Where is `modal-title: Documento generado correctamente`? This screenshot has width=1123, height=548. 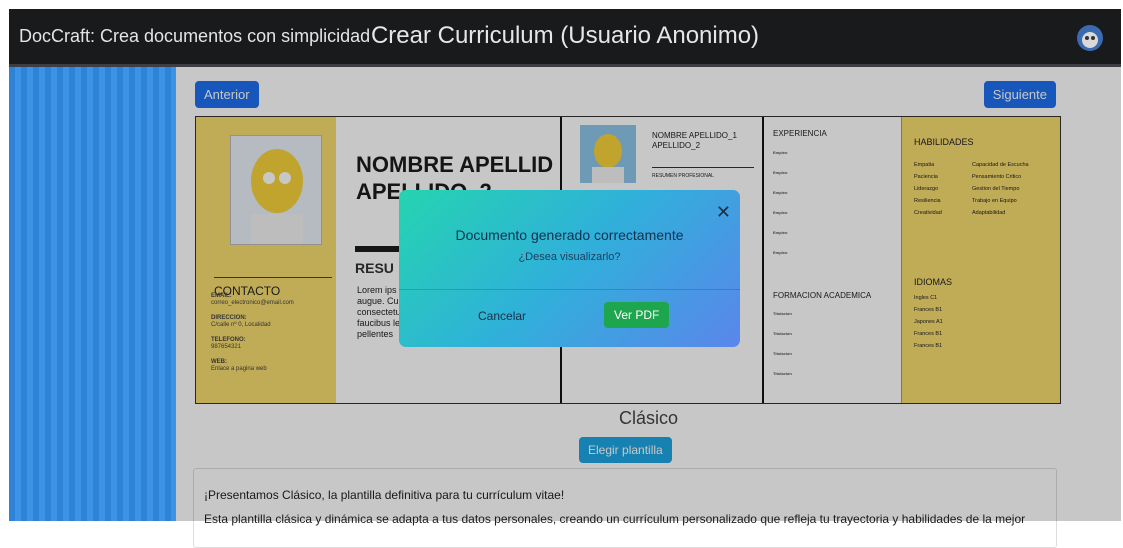
modal-title: Documento generado correctamente is located at coordinates (569, 235).